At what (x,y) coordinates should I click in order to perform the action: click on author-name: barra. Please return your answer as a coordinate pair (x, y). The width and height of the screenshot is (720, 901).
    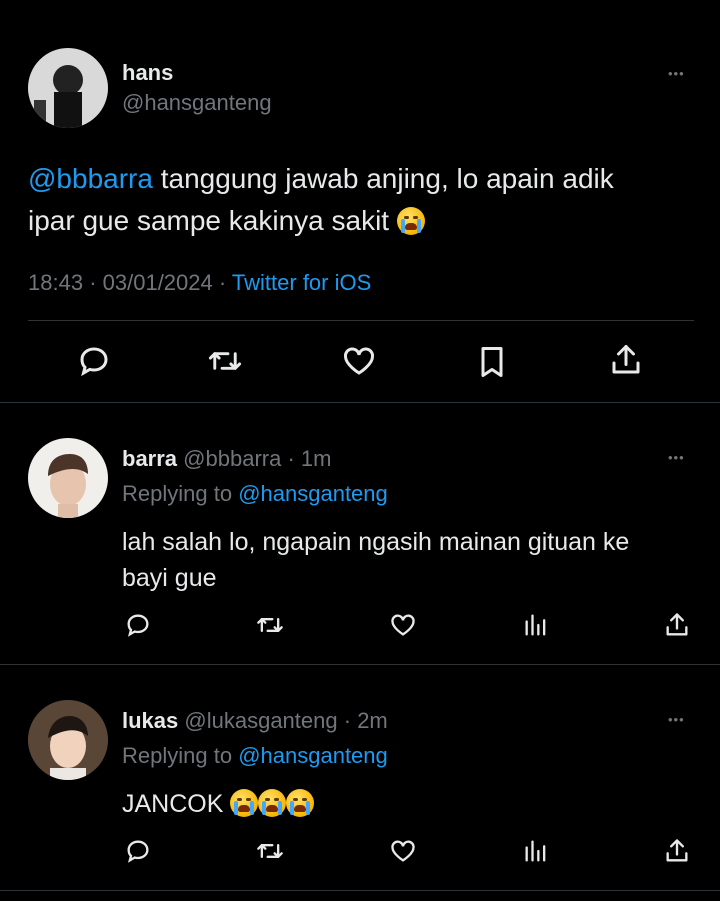
    Looking at the image, I should click on (149, 458).